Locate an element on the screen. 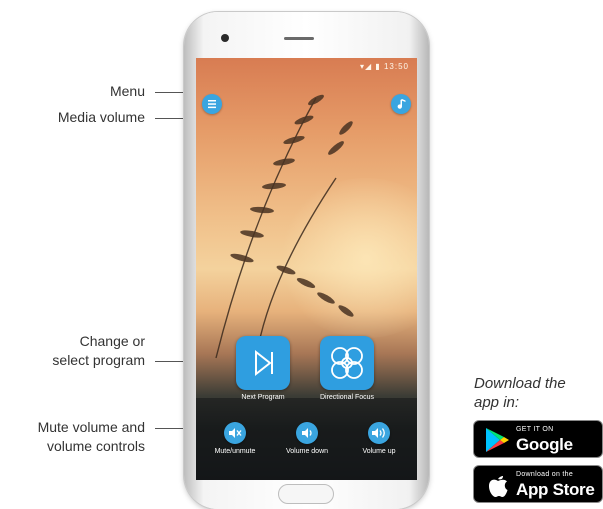 This screenshot has width=603, height=509. status-bar: ▾◢ ▮ 13:50 is located at coordinates (384, 66).